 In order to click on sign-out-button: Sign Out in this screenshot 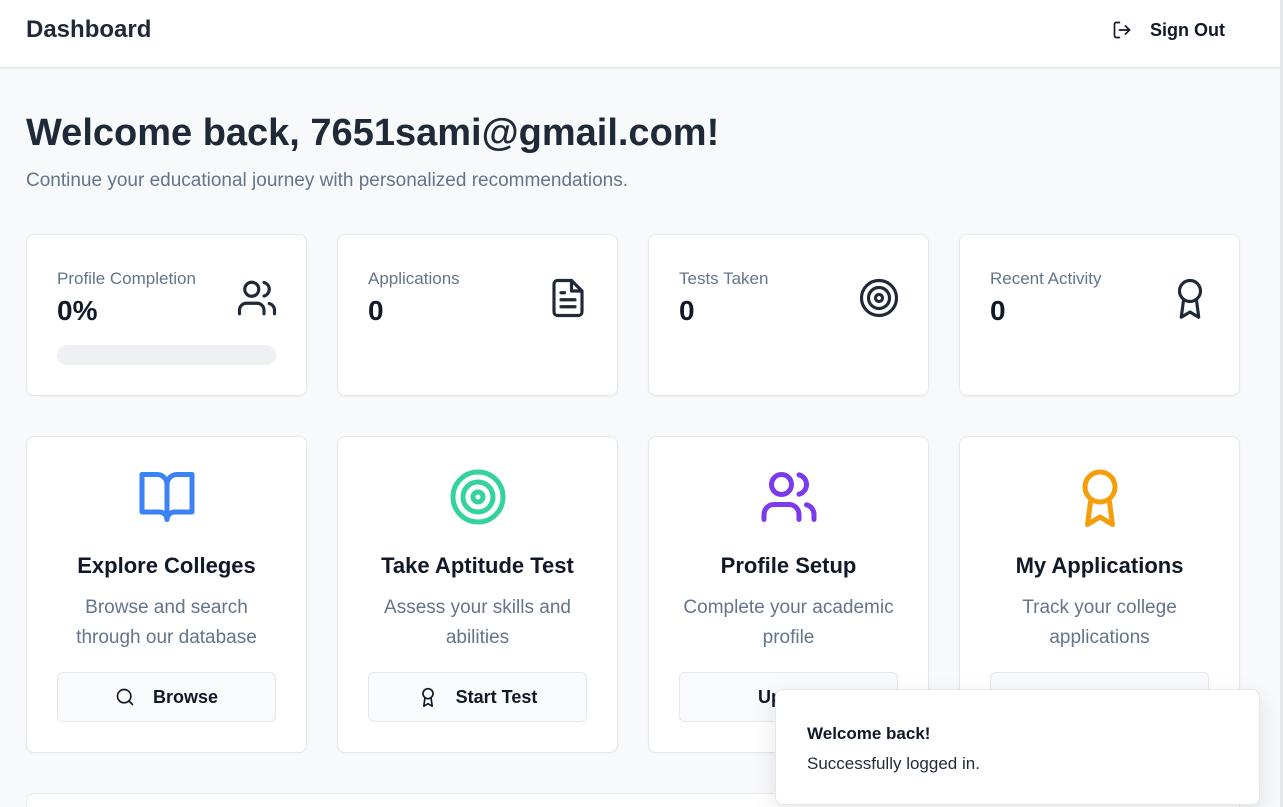, I will do `click(1170, 30)`.